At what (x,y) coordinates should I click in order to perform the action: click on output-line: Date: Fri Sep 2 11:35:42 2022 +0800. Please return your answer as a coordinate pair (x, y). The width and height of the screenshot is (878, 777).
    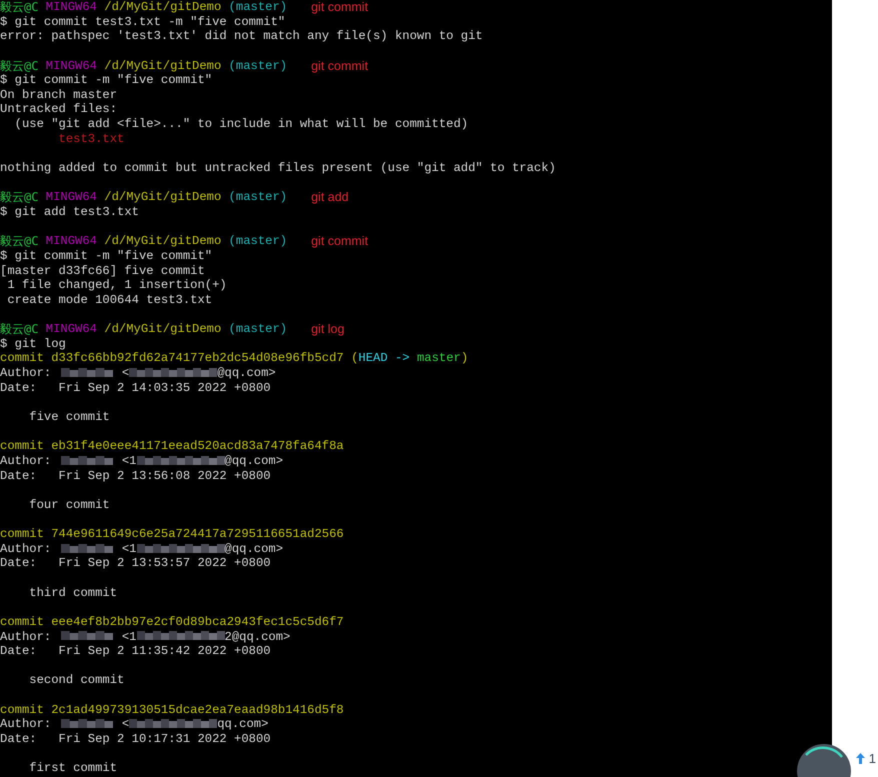
    Looking at the image, I should click on (135, 651).